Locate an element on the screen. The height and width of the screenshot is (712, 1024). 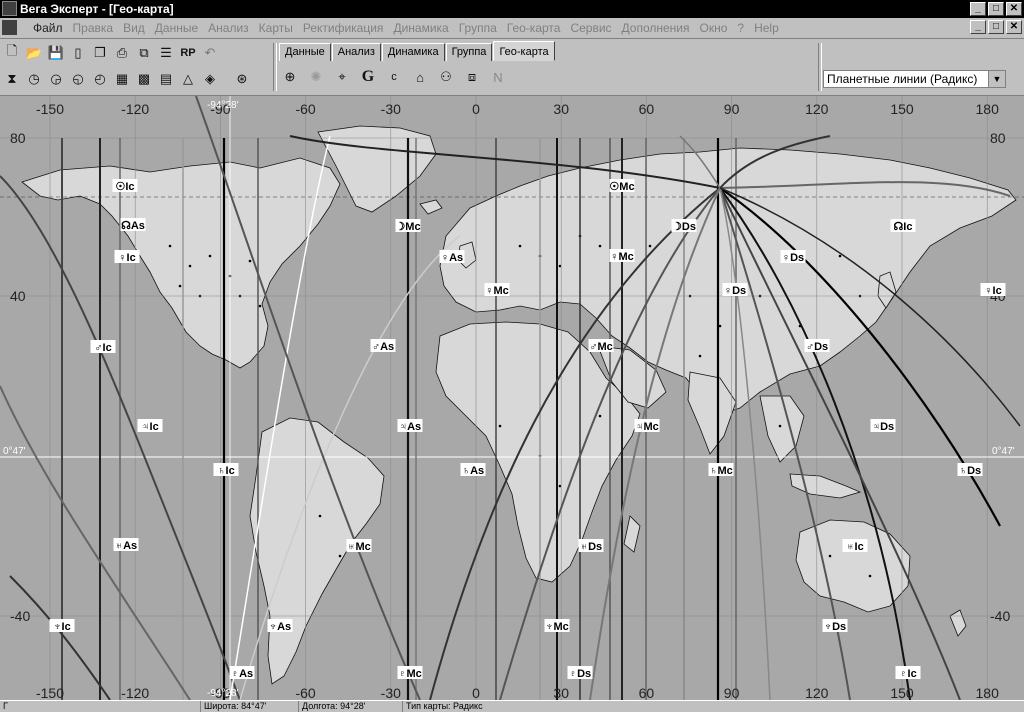
c-icon: c is located at coordinates (394, 77).